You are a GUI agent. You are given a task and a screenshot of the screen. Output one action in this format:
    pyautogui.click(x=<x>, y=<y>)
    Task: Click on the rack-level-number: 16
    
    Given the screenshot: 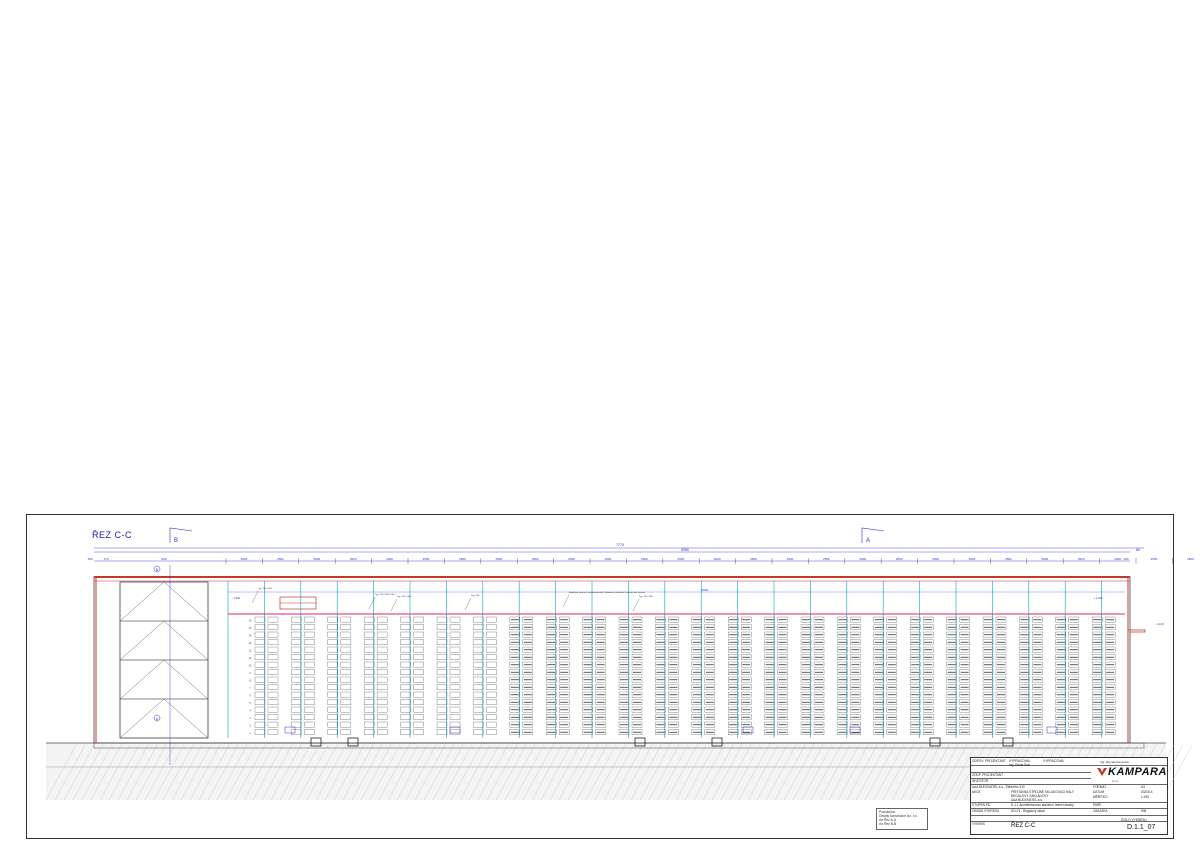 What is the action you would take?
    pyautogui.click(x=250, y=620)
    